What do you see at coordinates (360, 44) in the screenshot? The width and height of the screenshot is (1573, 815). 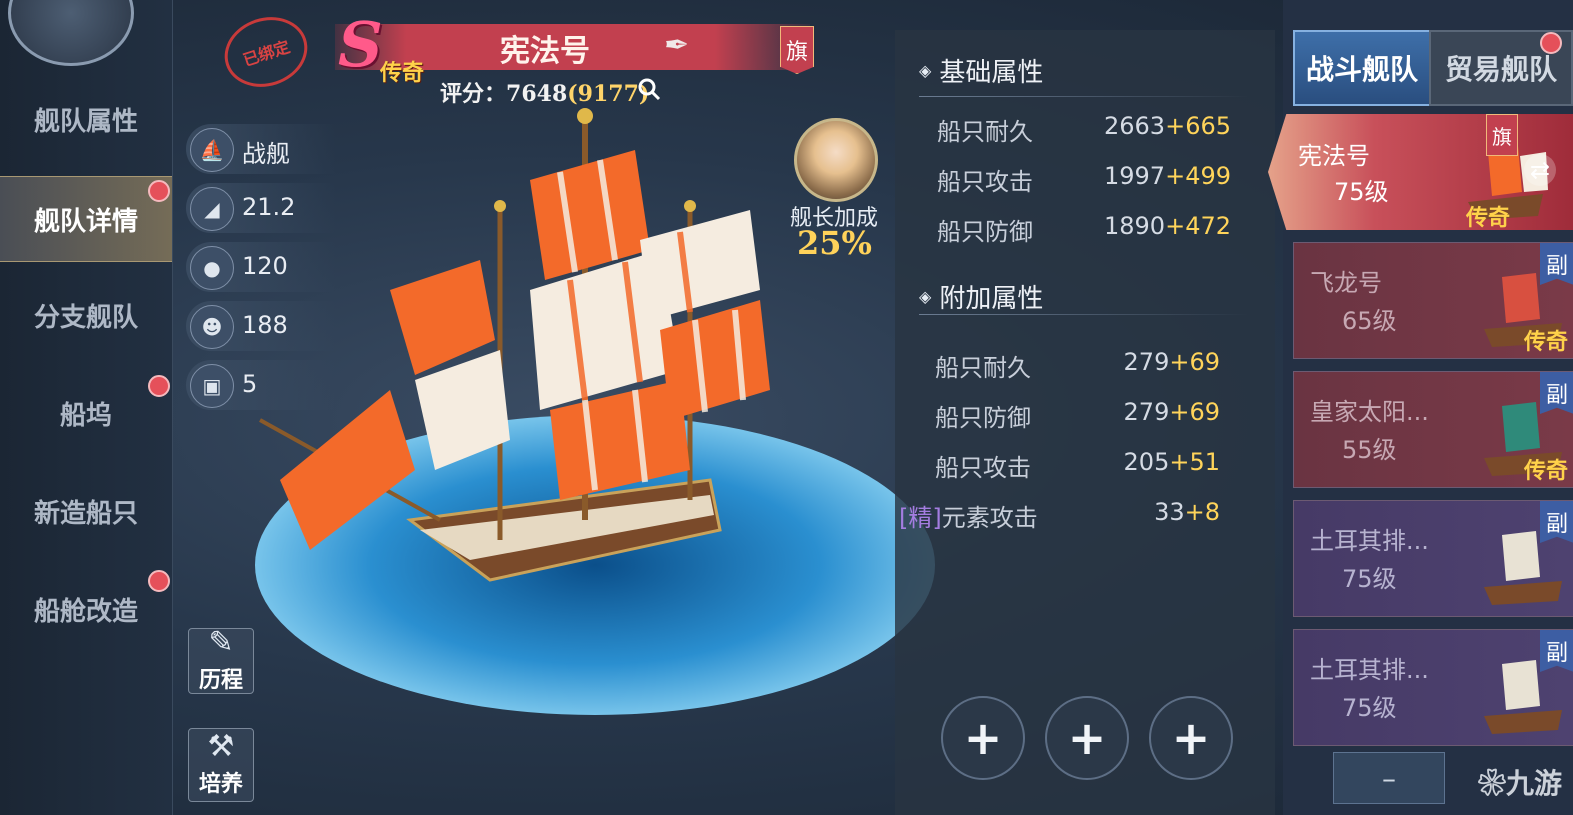 I see `rank-letter: S` at bounding box center [360, 44].